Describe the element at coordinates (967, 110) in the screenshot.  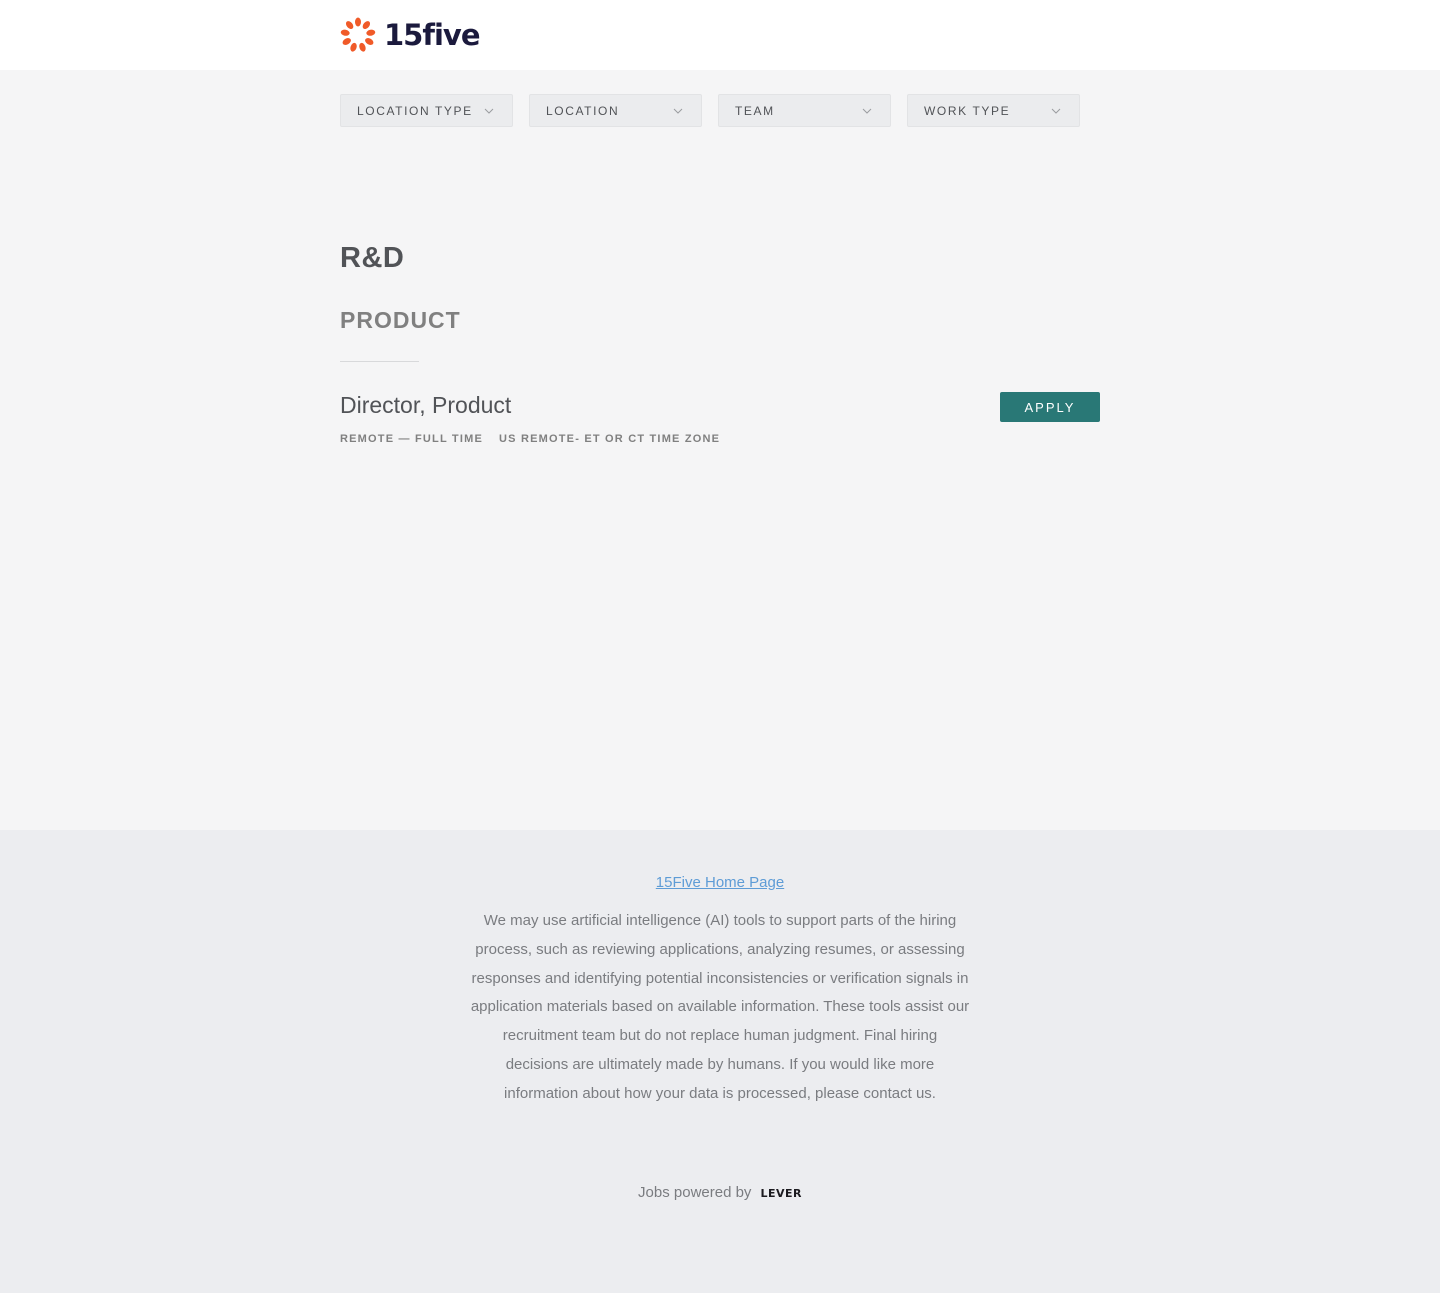
I see `filter-label: WORK TYPE` at that location.